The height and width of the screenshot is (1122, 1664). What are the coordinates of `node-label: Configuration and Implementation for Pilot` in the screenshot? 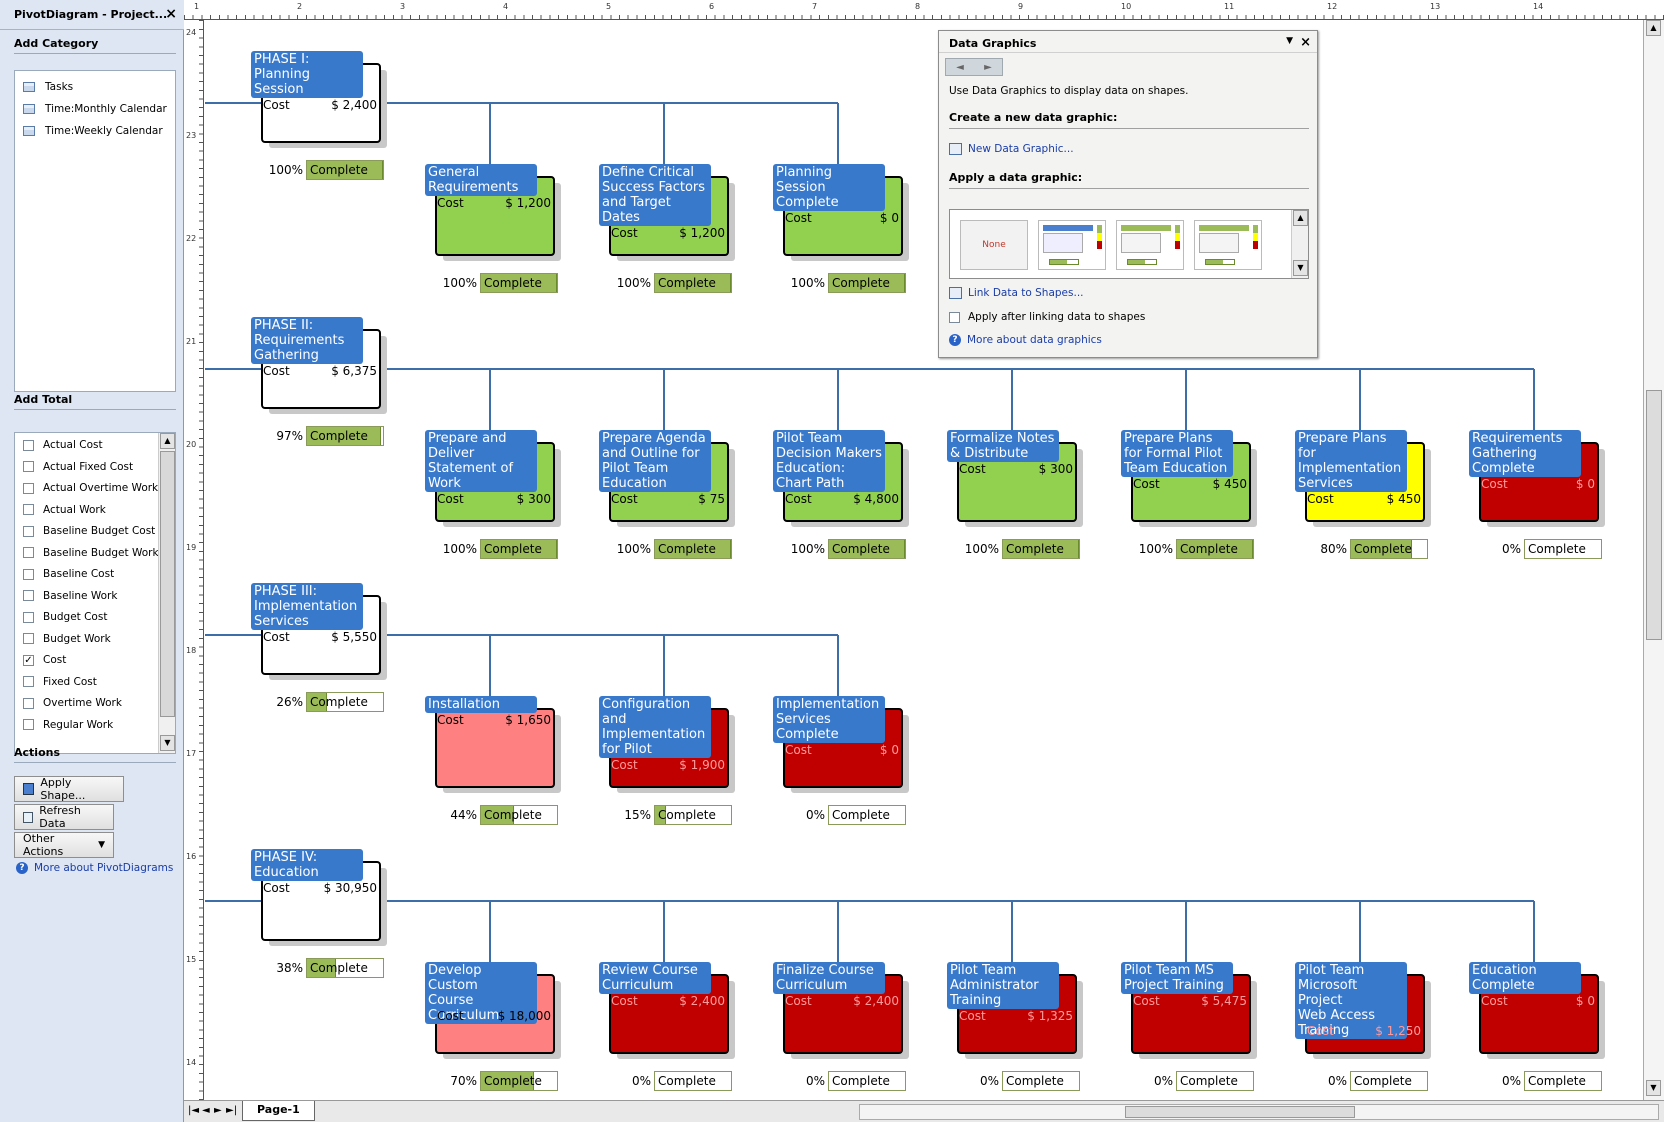 It's located at (655, 727).